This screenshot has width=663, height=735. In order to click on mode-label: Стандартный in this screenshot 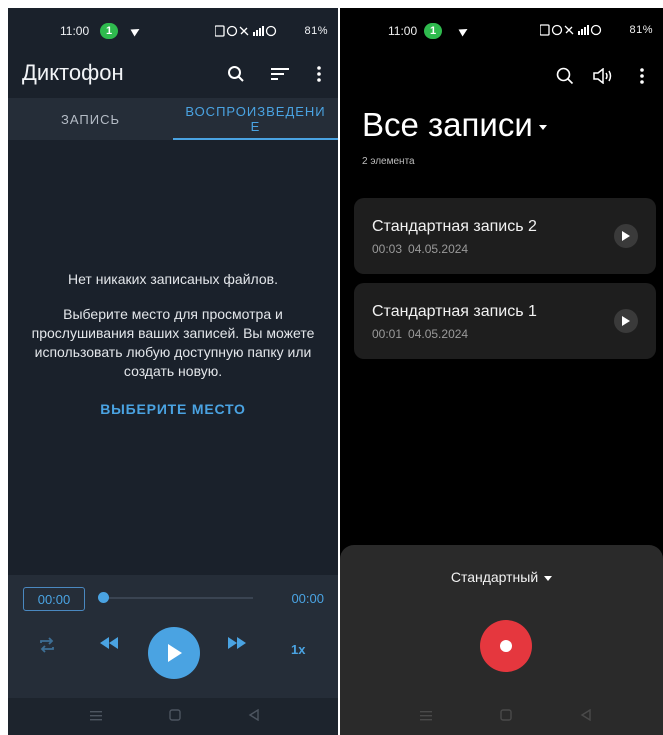, I will do `click(494, 577)`.